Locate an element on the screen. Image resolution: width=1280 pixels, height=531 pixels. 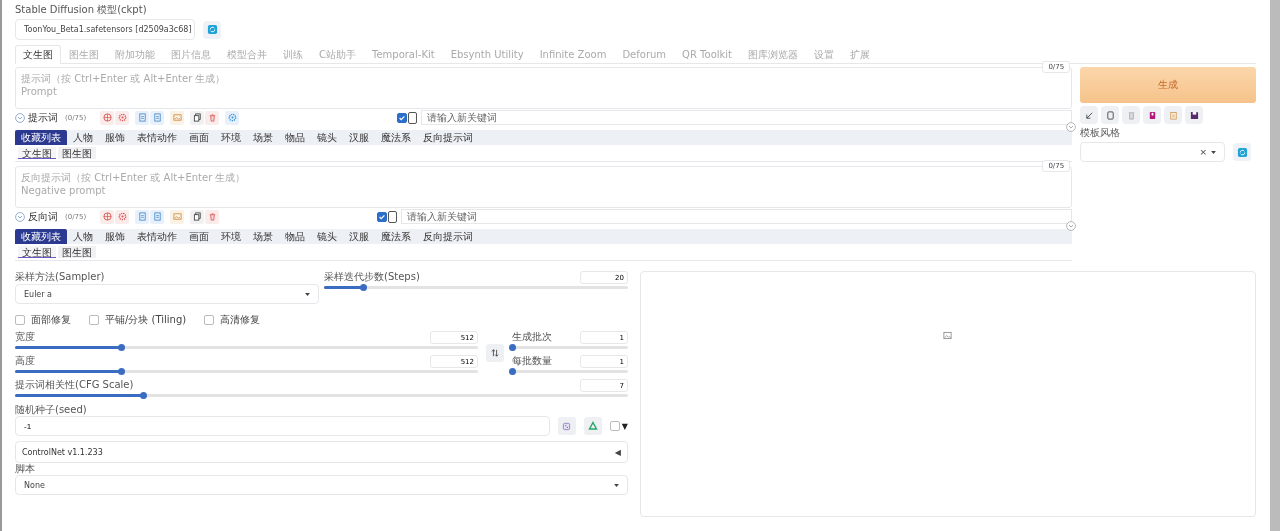
swap-icon is located at coordinates (495, 353).